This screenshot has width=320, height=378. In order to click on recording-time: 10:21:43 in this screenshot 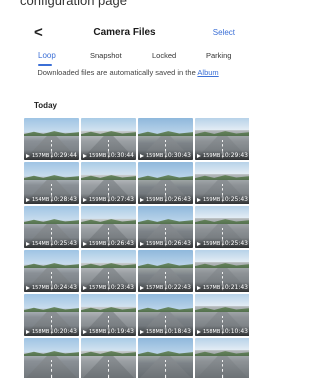, I will do `click(234, 287)`.